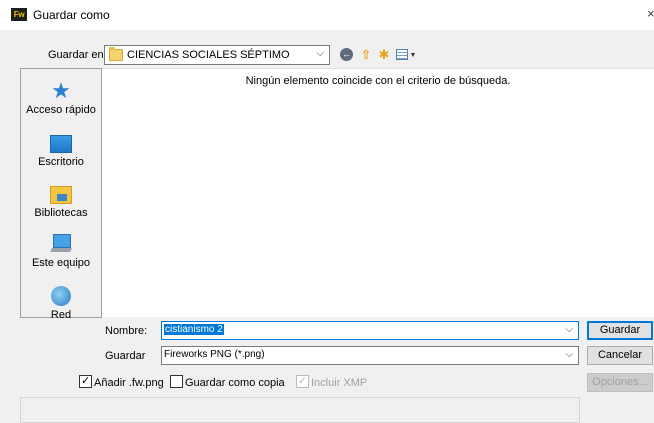  What do you see at coordinates (176, 381) in the screenshot?
I see `checkbox-unchecked-icon` at bounding box center [176, 381].